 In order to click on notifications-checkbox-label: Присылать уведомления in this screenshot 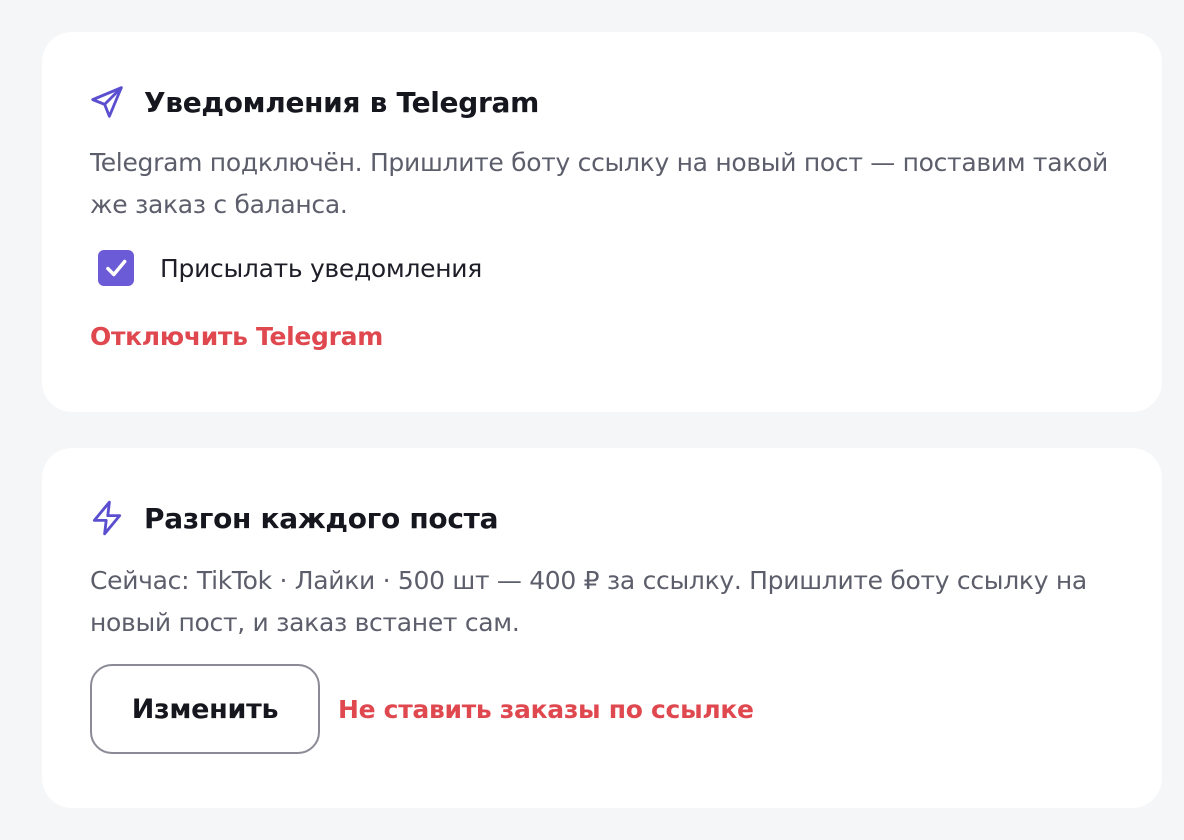, I will do `click(321, 268)`.